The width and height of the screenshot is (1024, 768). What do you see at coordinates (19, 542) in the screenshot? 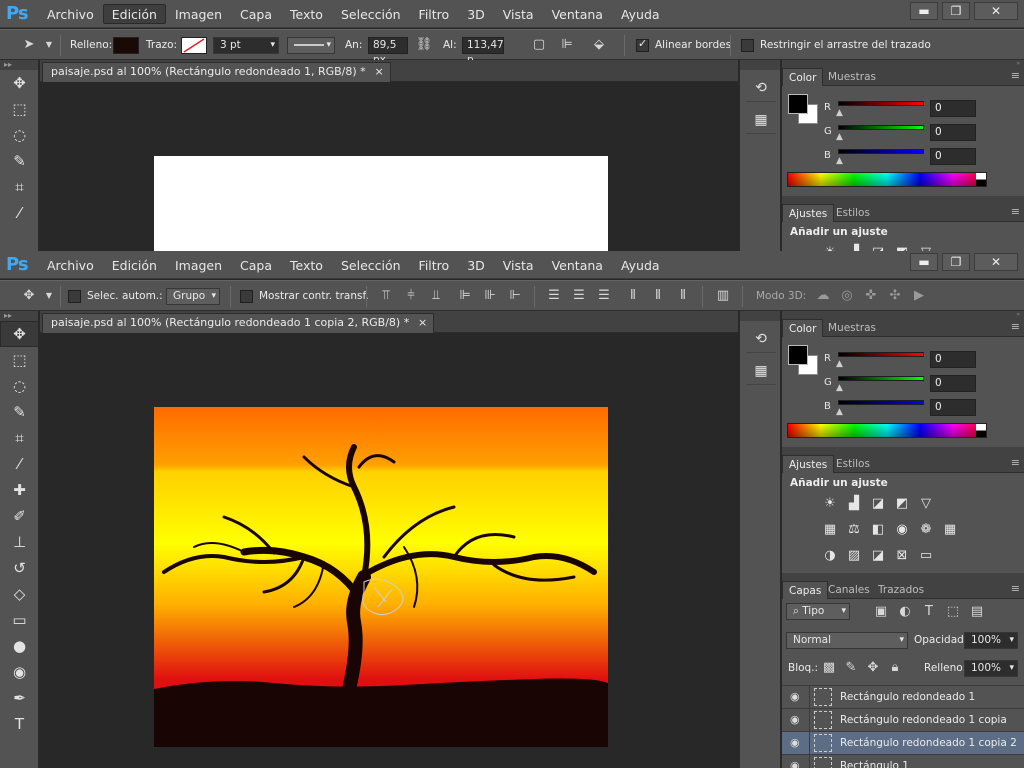
I see `clone-stamp-icon: ⊥` at bounding box center [19, 542].